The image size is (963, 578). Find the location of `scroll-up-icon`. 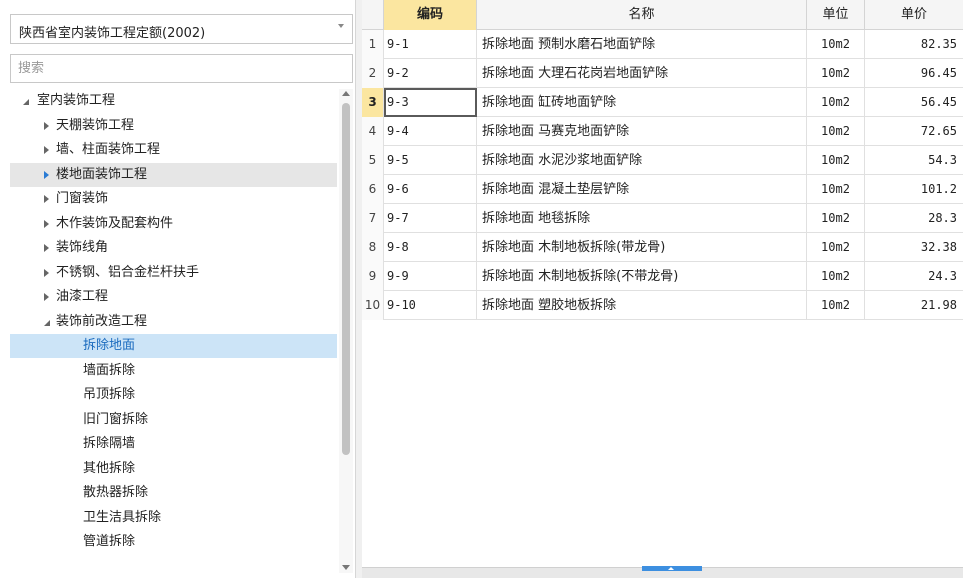

scroll-up-icon is located at coordinates (346, 93).